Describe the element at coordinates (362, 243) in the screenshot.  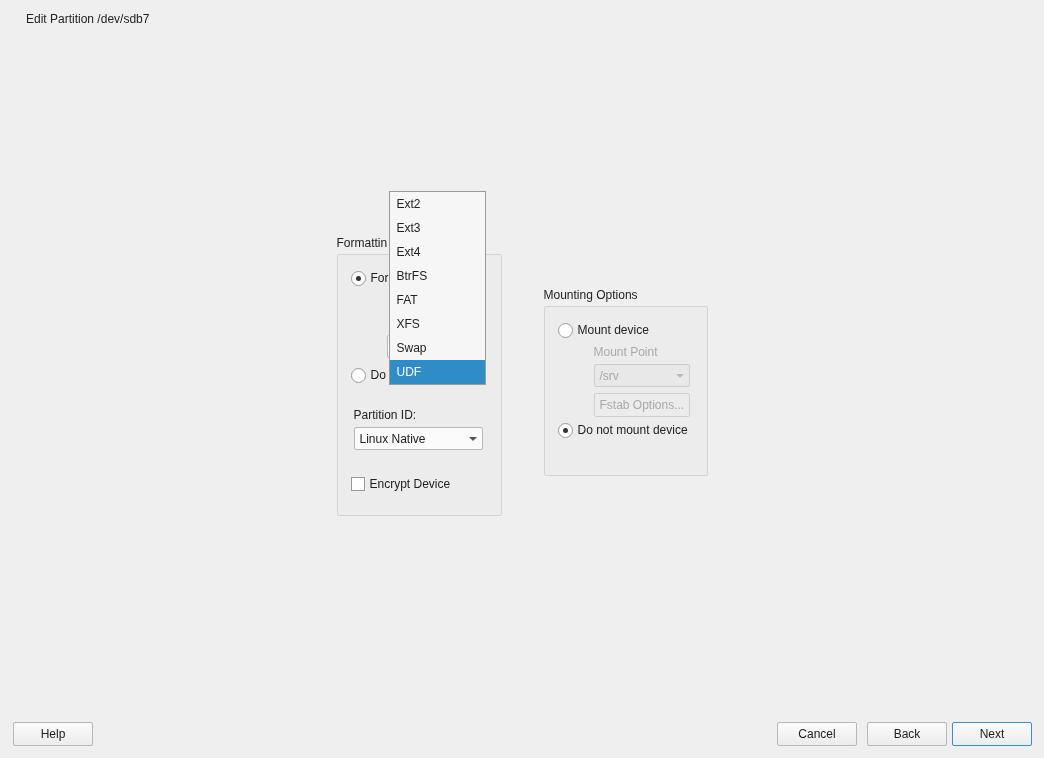
I see `group-label: Formattin` at that location.